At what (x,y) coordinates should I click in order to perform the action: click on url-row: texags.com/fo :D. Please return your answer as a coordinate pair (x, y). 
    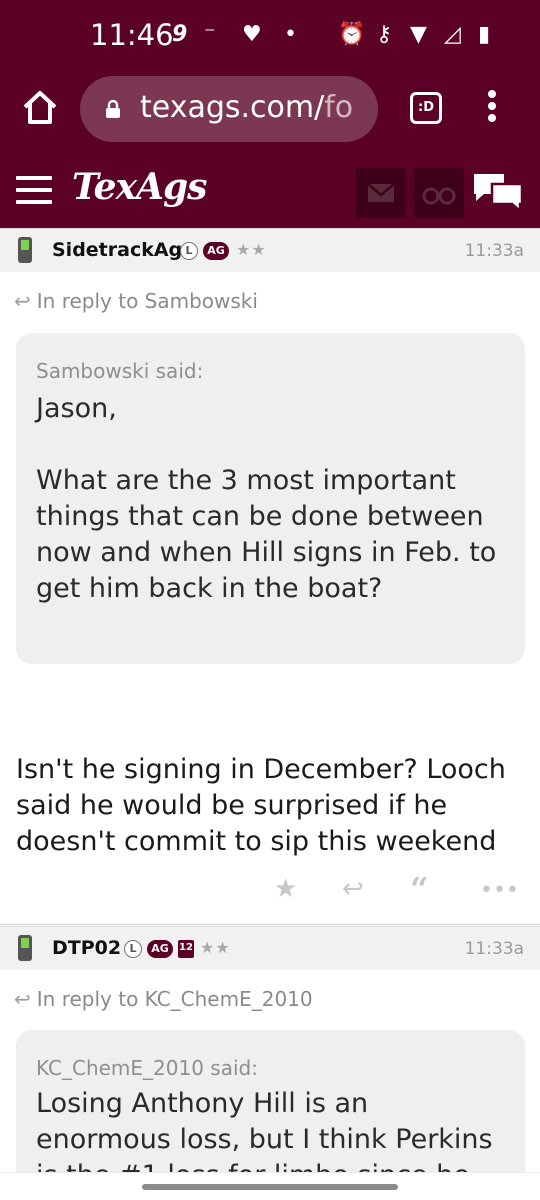
    Looking at the image, I should click on (270, 112).